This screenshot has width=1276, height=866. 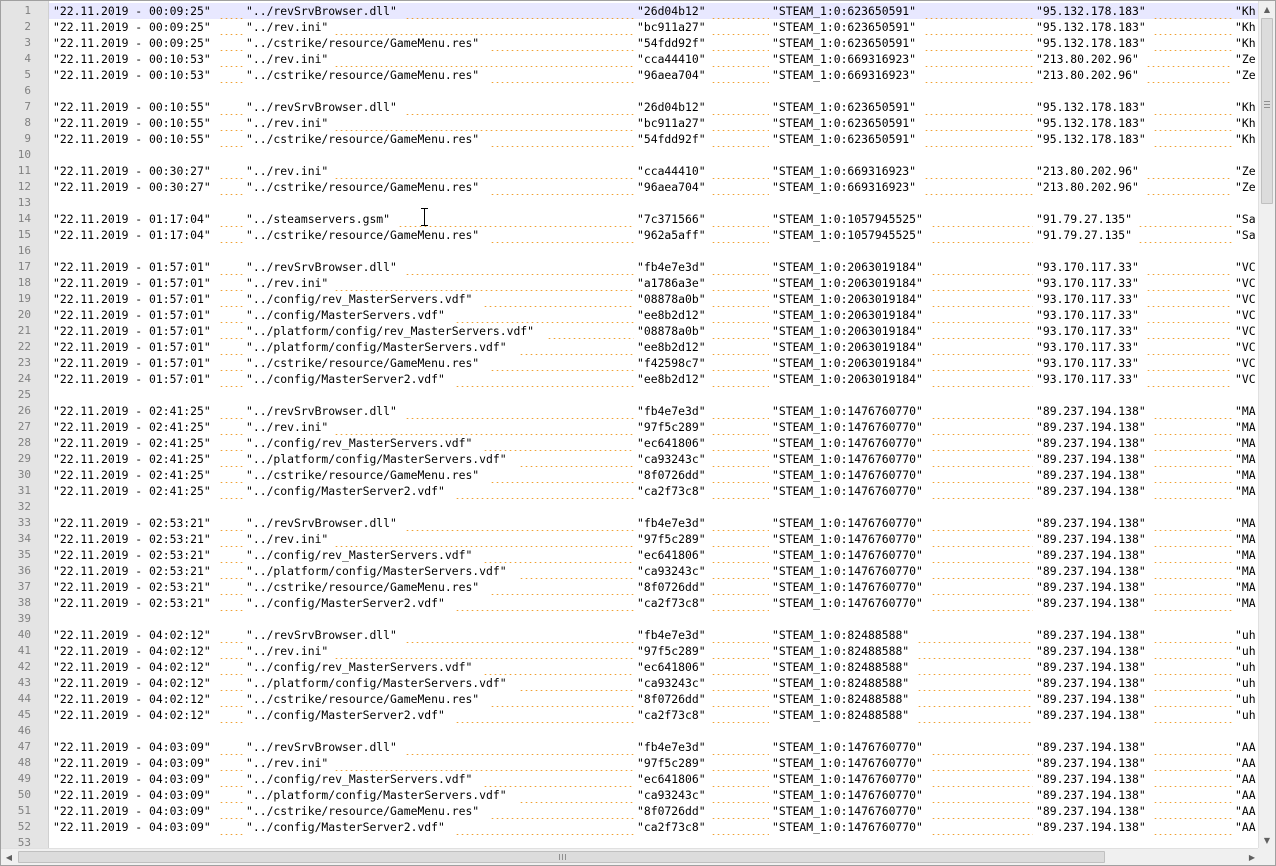 I want to click on line-number: 49, so click(x=16, y=779).